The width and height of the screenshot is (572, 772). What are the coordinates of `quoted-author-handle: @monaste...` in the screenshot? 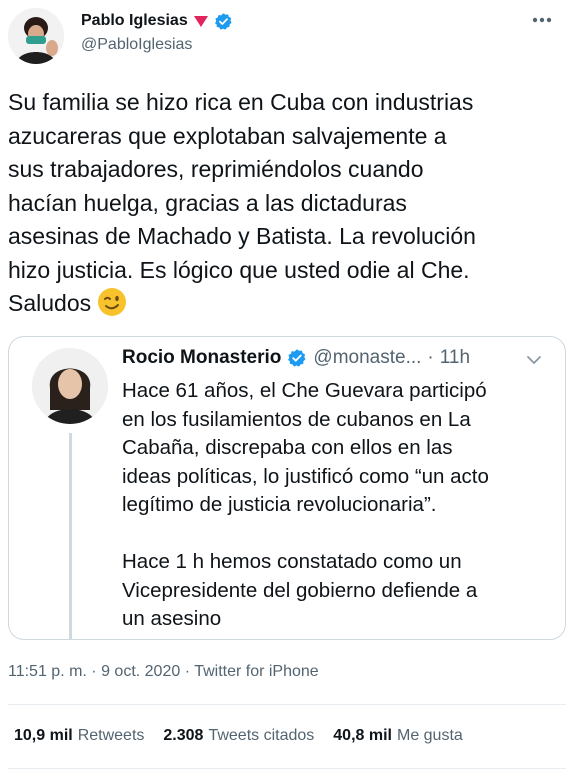 It's located at (367, 358).